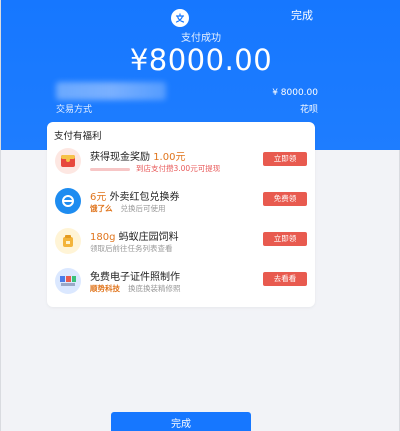 Image resolution: width=400 pixels, height=431 pixels. Describe the element at coordinates (68, 161) in the screenshot. I see `red-envelope-icon` at that location.